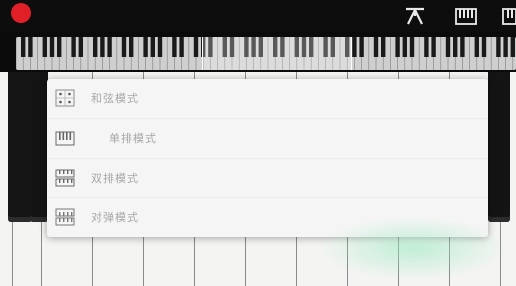 Image resolution: width=516 pixels, height=286 pixels. I want to click on more-icon, so click(508, 16).